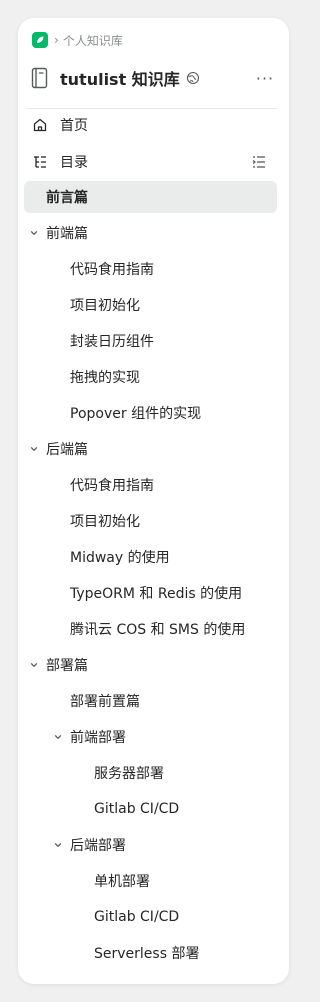 The width and height of the screenshot is (320, 1002). Describe the element at coordinates (39, 78) in the screenshot. I see `book-icon` at that location.